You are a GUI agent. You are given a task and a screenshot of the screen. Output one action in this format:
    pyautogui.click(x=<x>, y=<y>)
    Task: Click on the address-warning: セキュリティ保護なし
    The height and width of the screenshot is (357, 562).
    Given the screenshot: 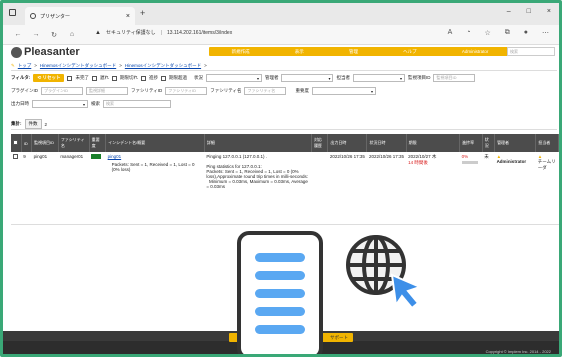 What is the action you would take?
    pyautogui.click(x=130, y=33)
    